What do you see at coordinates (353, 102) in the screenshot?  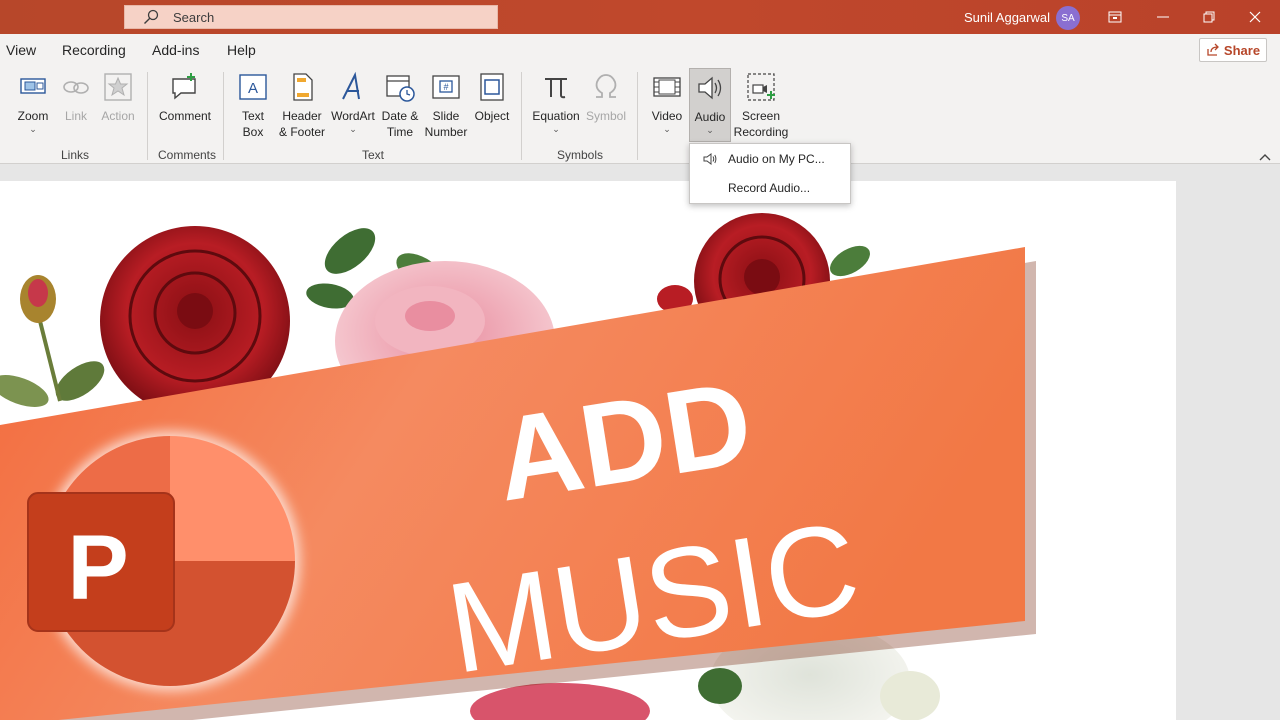 I see `wordart-button: WordArt ⌄` at bounding box center [353, 102].